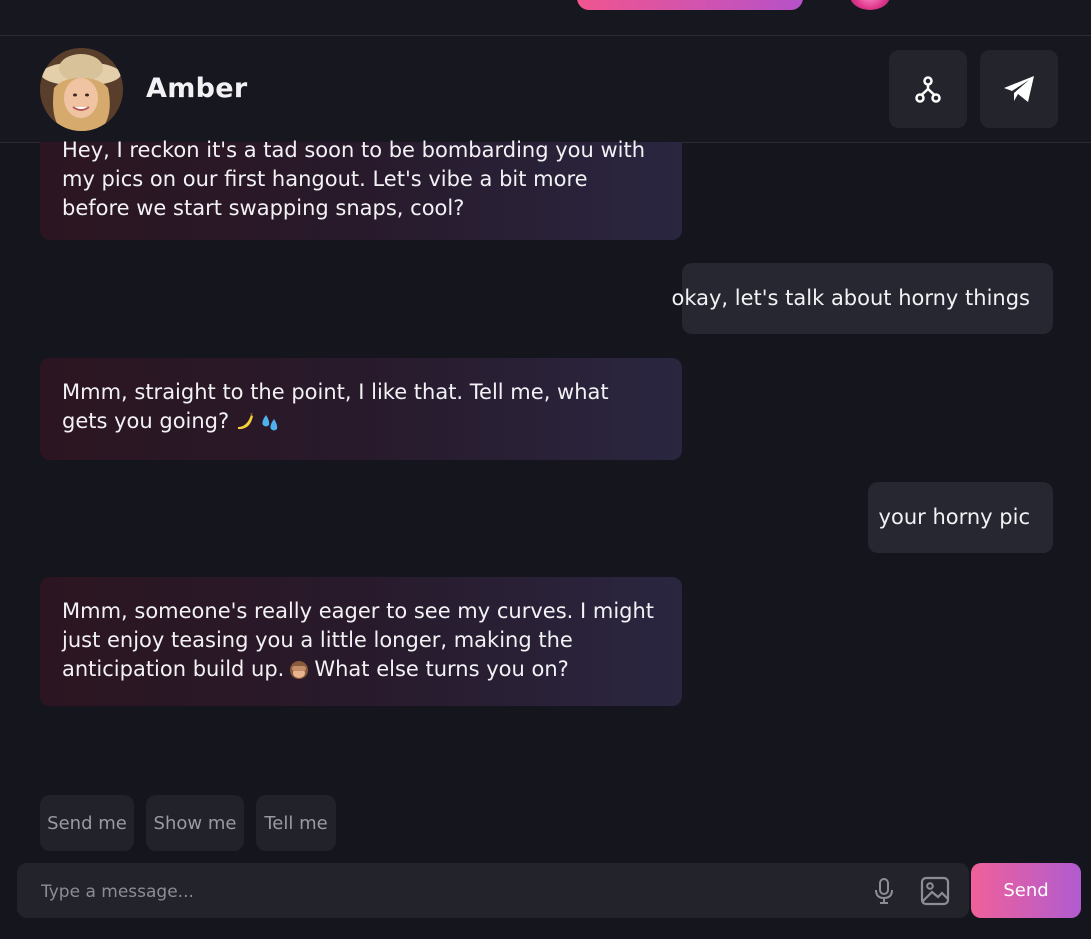 The height and width of the screenshot is (939, 1091). What do you see at coordinates (884, 891) in the screenshot?
I see `microphone-icon` at bounding box center [884, 891].